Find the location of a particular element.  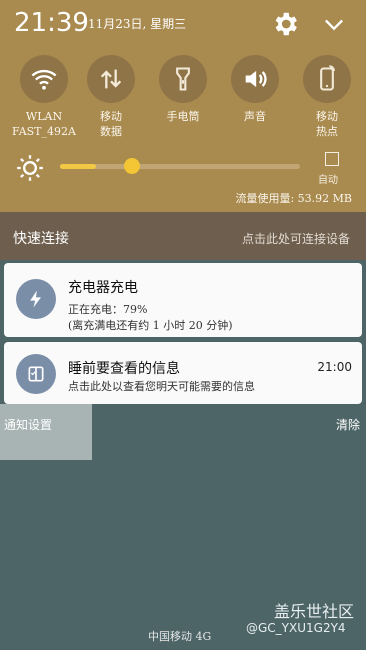

tile-label: 移动 热点 is located at coordinates (327, 124).